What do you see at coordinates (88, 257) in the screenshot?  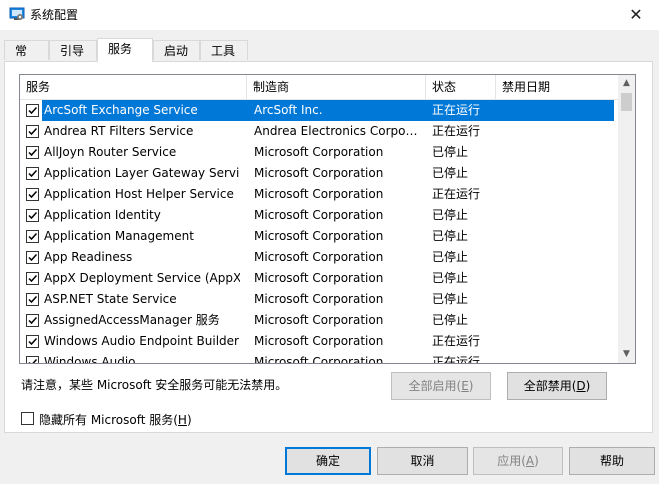 I see `service-name: App Readiness` at bounding box center [88, 257].